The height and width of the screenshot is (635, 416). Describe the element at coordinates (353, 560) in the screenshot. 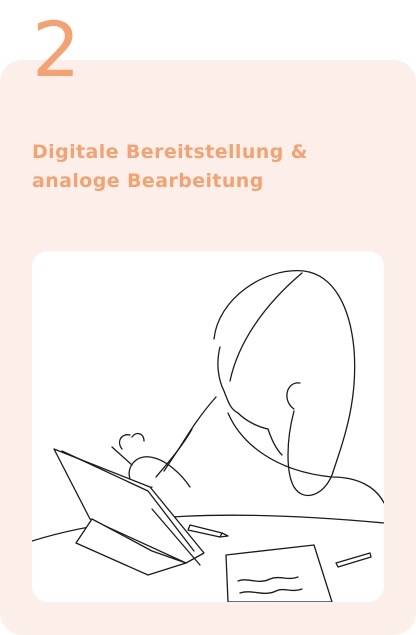

I see `pen-right` at that location.